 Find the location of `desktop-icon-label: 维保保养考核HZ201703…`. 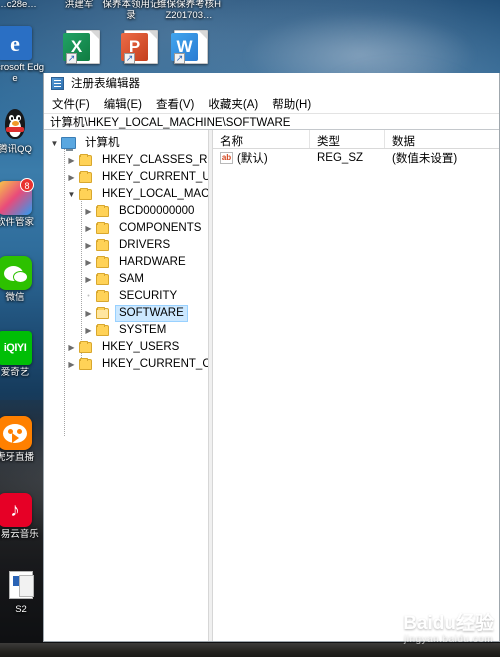

desktop-icon-label: 维保保养考核HZ201703… is located at coordinates (189, 10).